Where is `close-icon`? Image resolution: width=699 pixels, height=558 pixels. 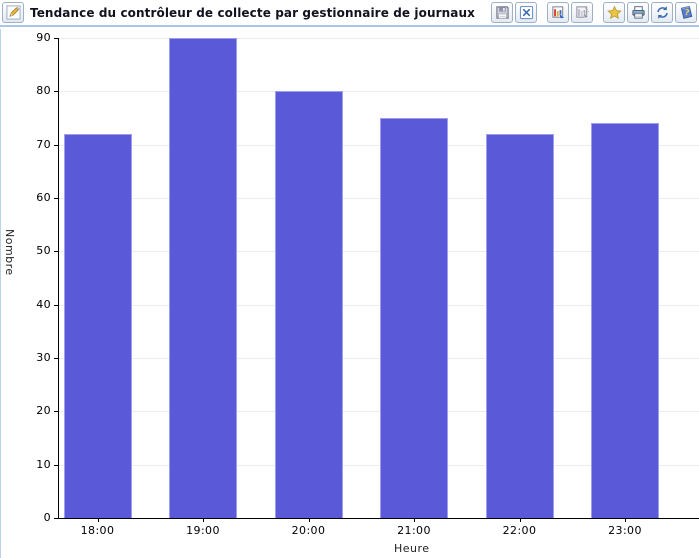 close-icon is located at coordinates (526, 12).